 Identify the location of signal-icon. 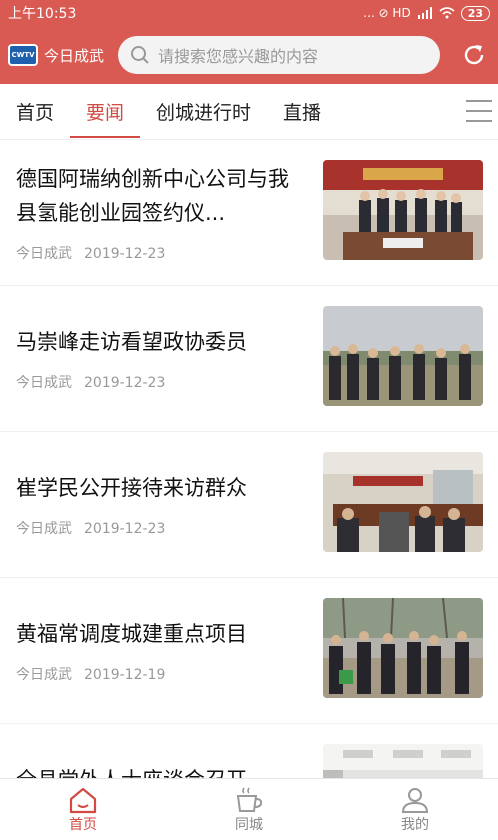
(424, 13).